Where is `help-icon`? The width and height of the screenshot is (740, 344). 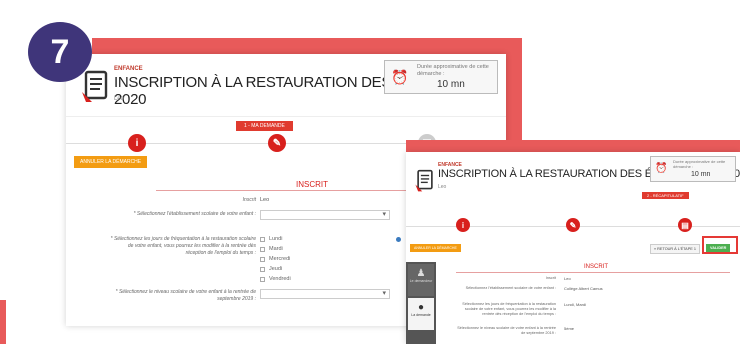 help-icon is located at coordinates (398, 239).